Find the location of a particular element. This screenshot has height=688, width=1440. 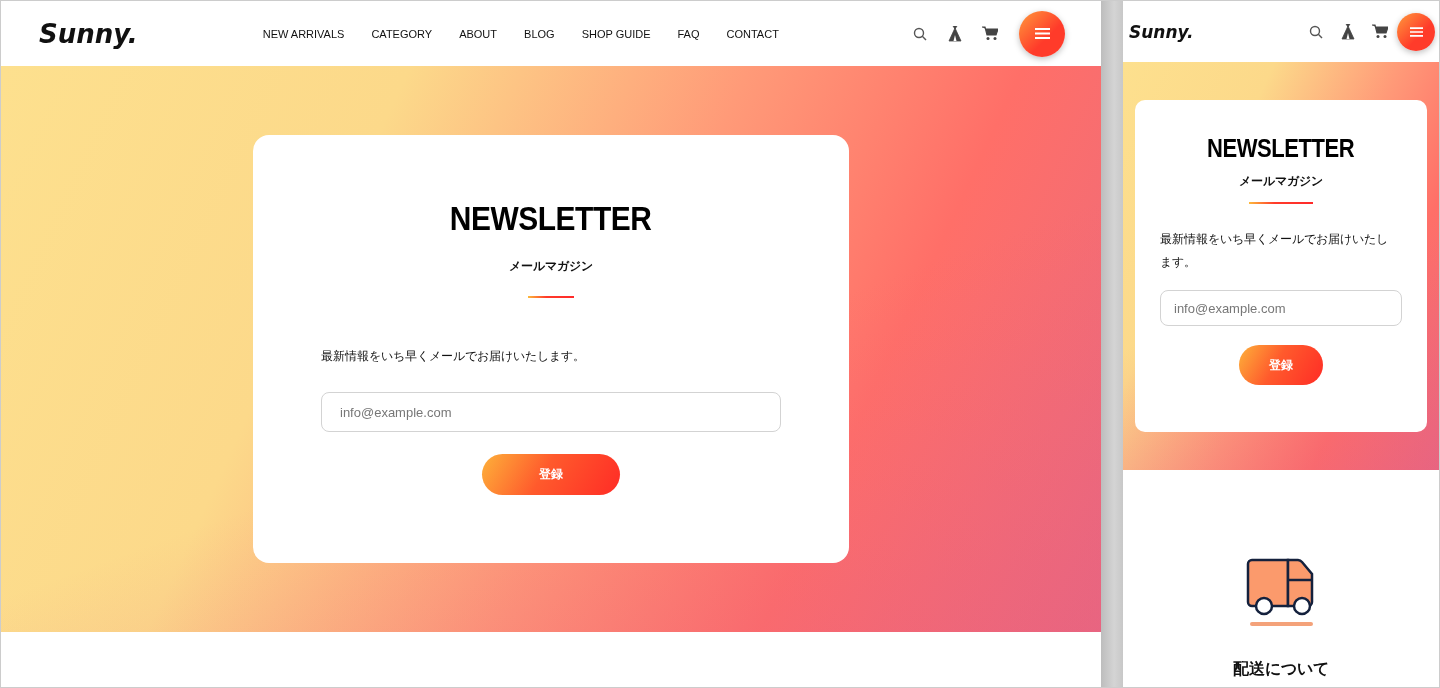

nav-link: BLOG is located at coordinates (539, 33).